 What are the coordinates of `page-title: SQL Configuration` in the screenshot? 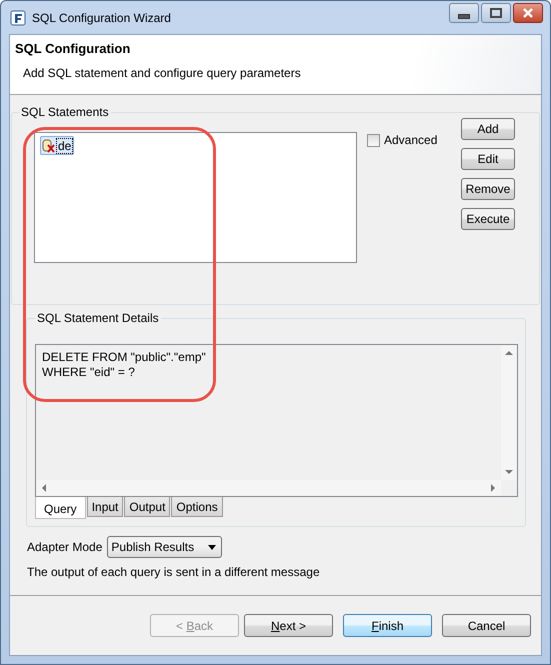 It's located at (73, 48).